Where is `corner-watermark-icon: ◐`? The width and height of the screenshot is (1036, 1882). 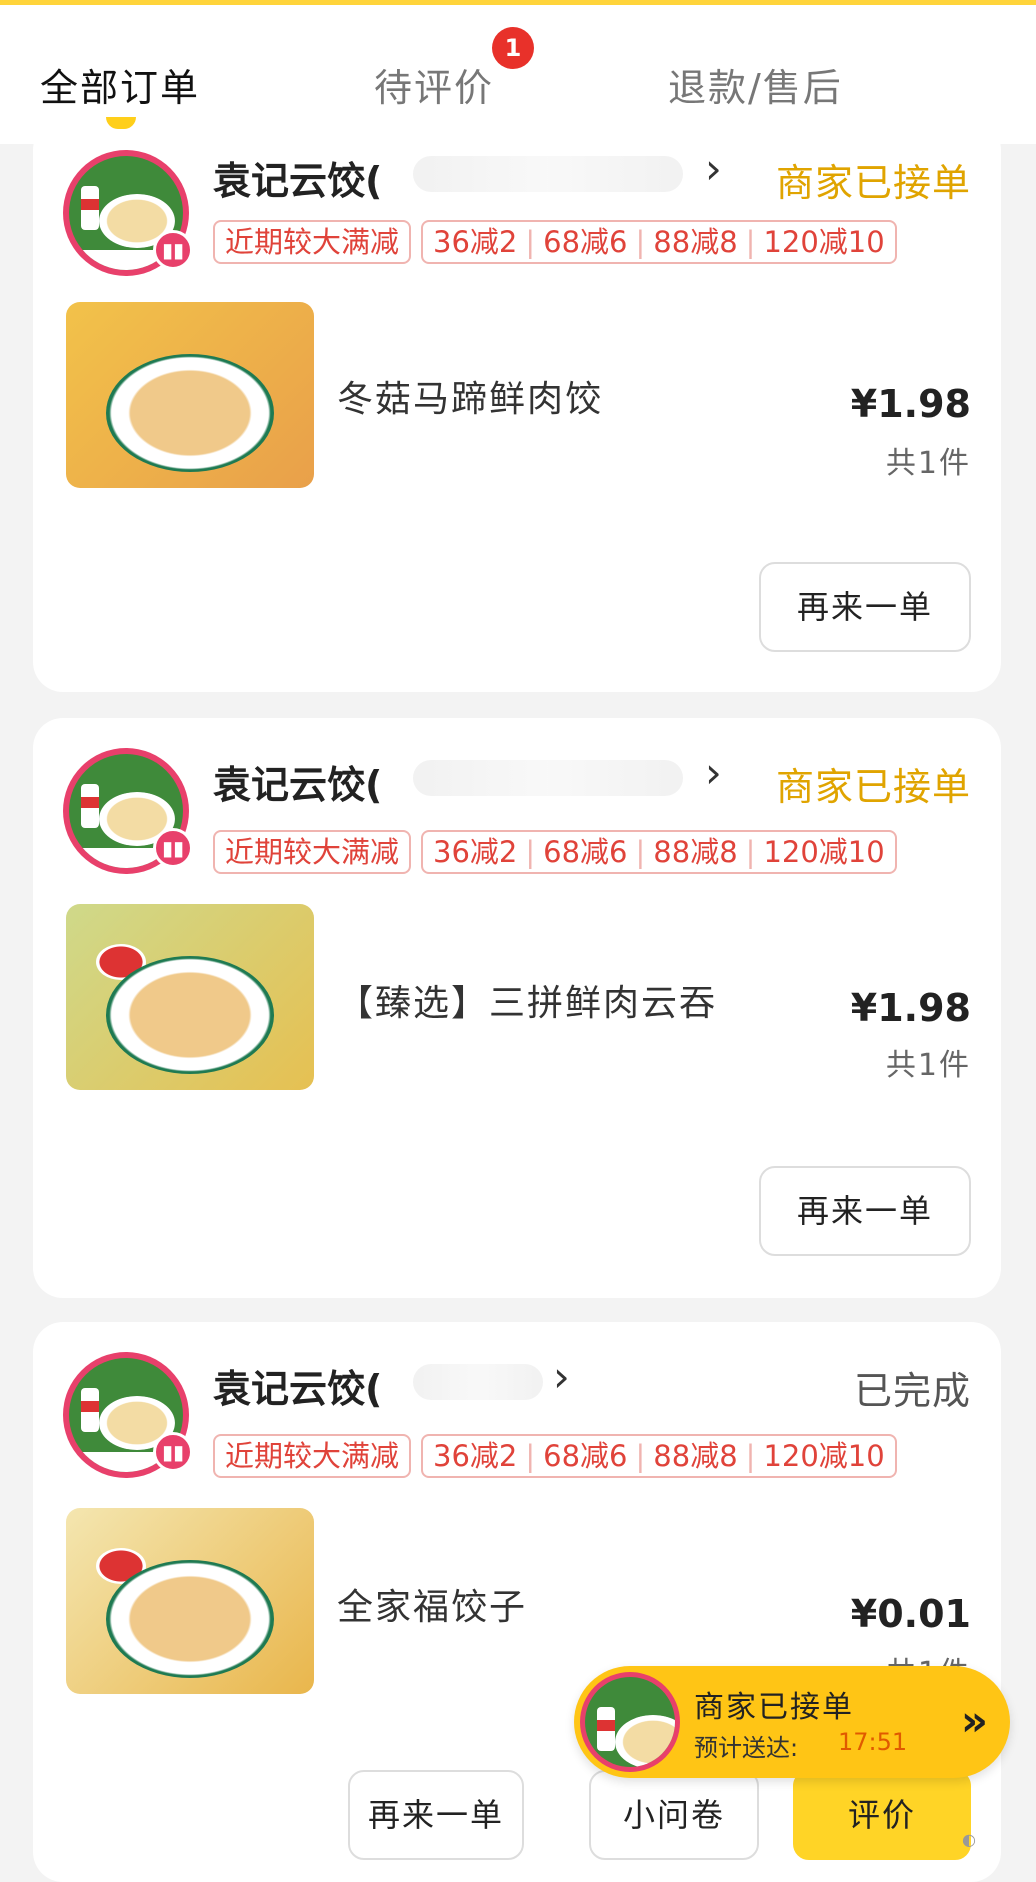
corner-watermark-icon: ◐ is located at coordinates (969, 1839).